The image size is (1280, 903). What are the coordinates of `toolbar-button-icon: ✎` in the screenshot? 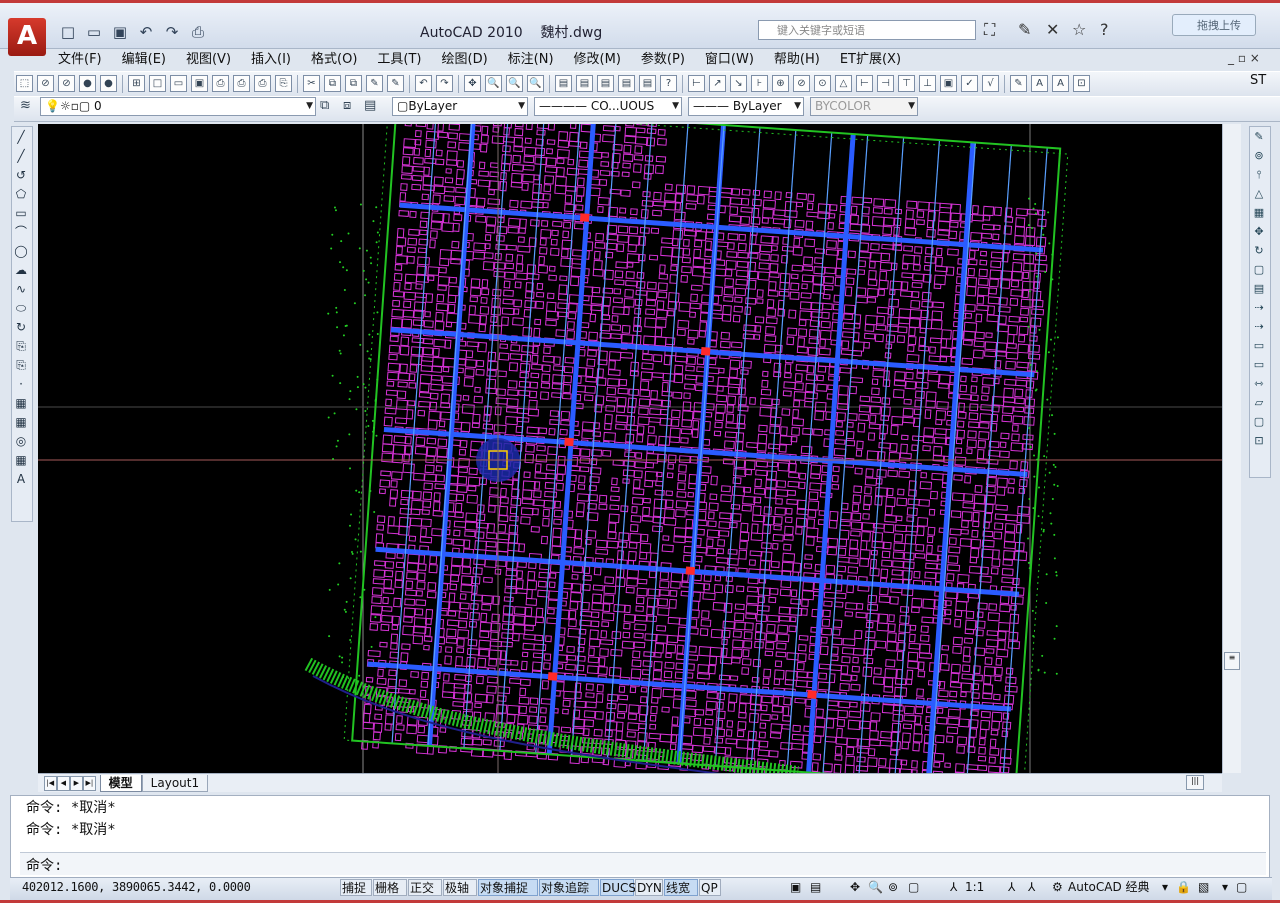 It's located at (1018, 83).